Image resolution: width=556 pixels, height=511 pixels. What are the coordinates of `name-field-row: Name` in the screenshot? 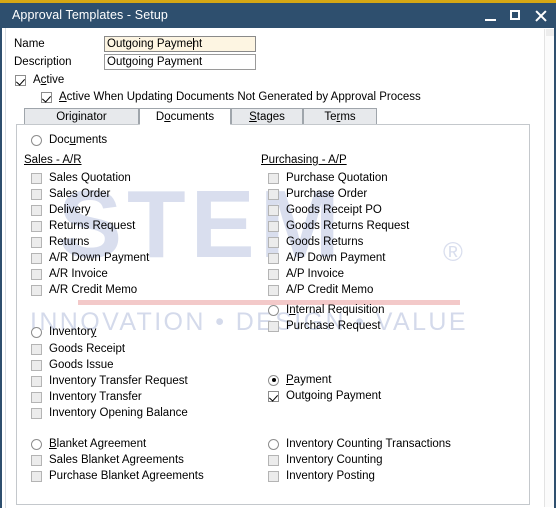 It's located at (135, 44).